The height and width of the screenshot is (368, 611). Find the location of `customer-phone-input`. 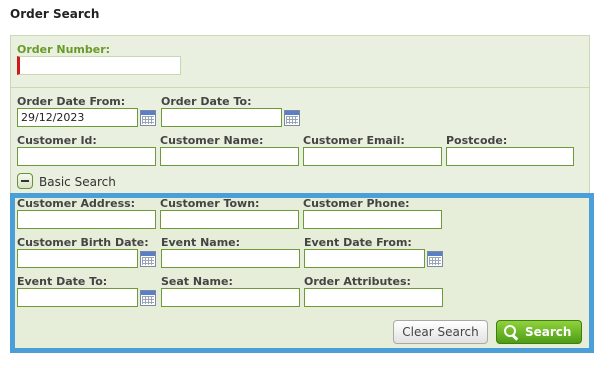

customer-phone-input is located at coordinates (372, 219).